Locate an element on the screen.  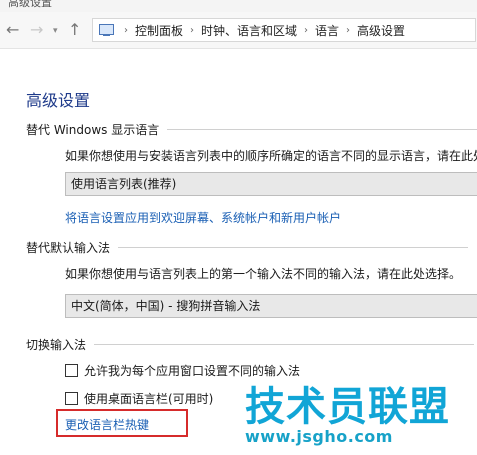
display-language-heading-text: 替代 Windows 显示语言 is located at coordinates (93, 130).